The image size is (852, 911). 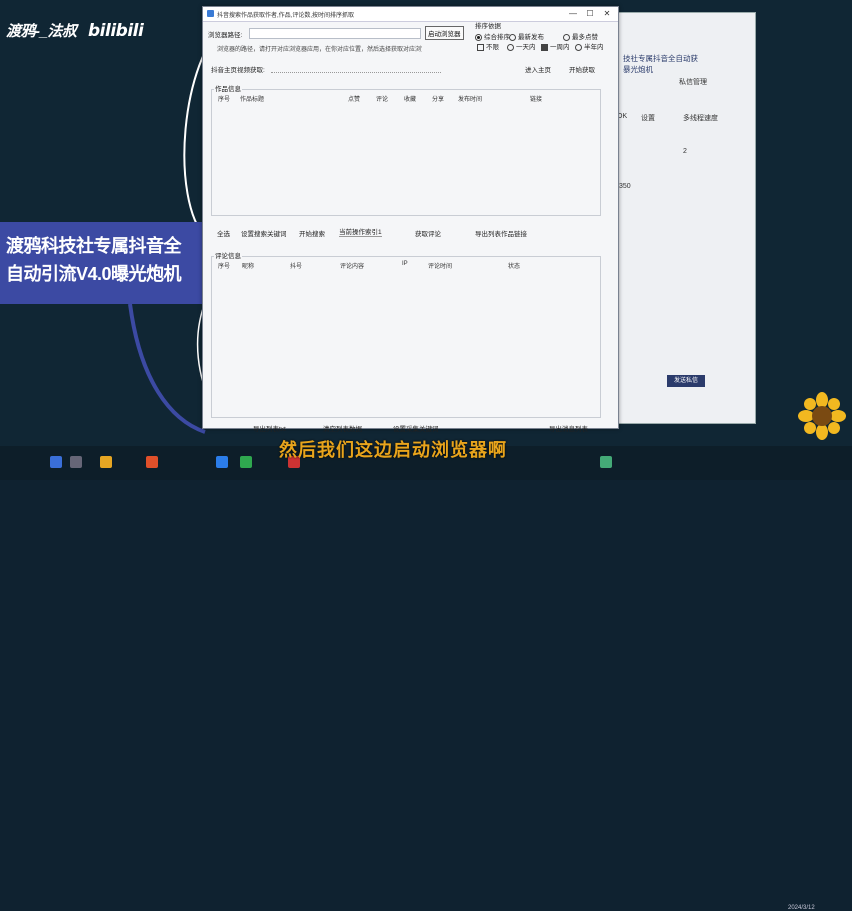 I want to click on bilibili-logo: bilibili, so click(x=116, y=31).